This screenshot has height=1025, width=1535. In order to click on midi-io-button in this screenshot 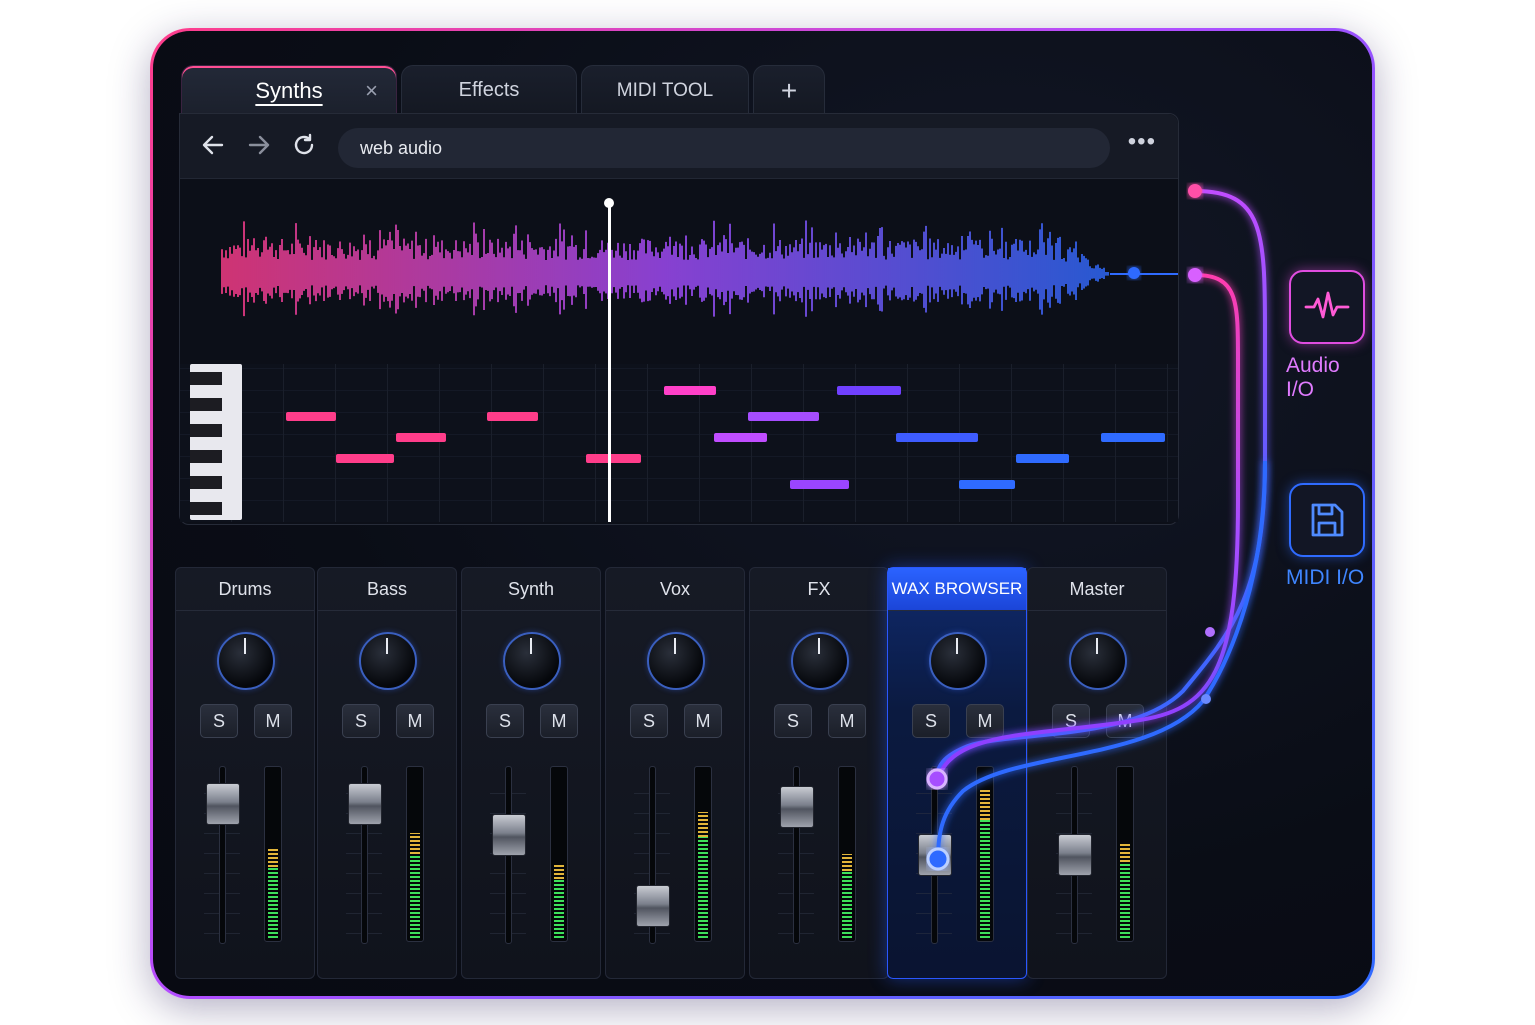, I will do `click(1327, 520)`.